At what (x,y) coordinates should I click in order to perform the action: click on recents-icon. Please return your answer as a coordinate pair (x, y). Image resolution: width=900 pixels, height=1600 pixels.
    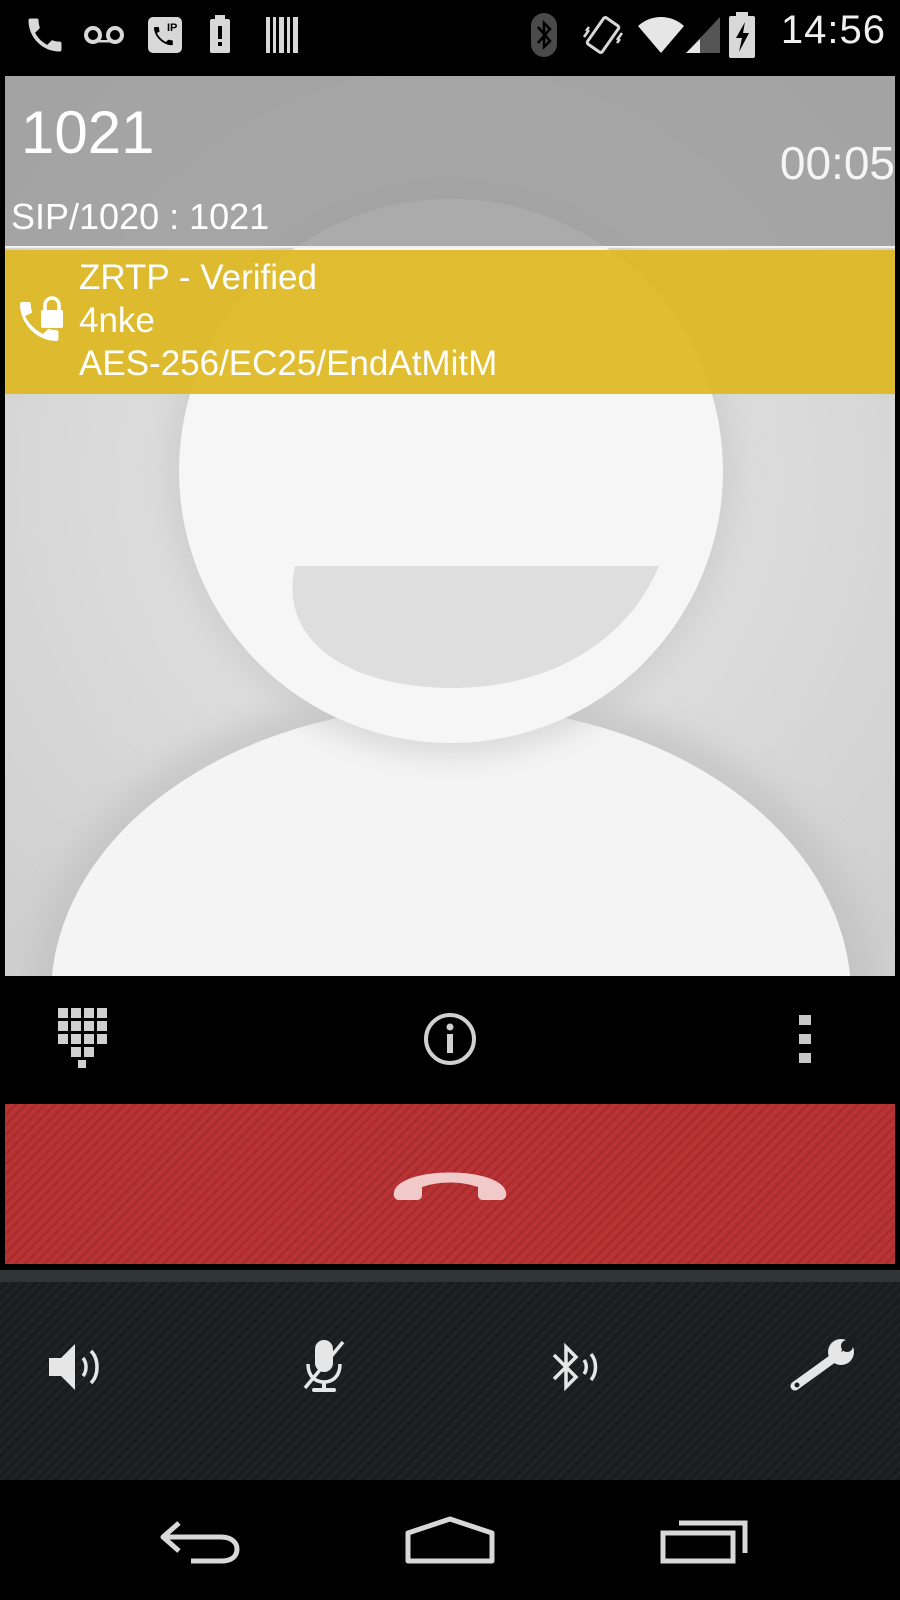
    Looking at the image, I should click on (704, 1542).